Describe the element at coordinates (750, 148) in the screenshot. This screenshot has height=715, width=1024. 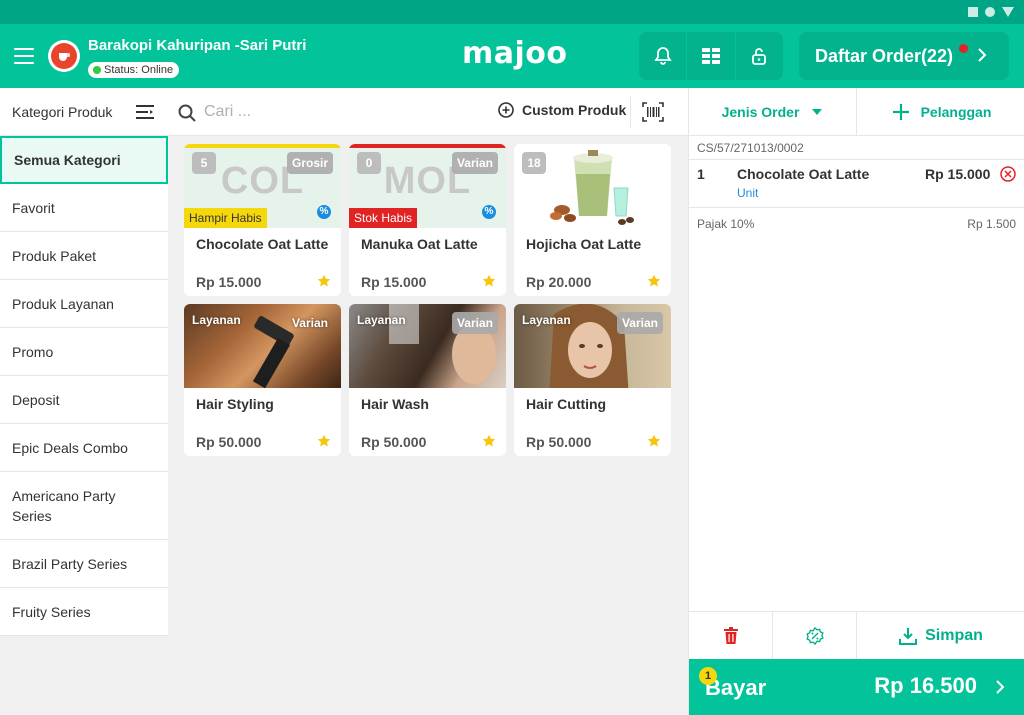
I see `order-id: CS/57/271013/0002` at that location.